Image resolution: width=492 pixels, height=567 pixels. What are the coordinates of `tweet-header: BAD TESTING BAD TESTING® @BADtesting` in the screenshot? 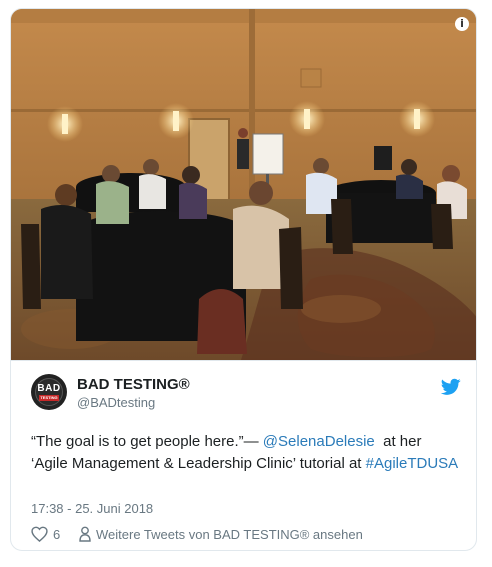 It's located at (246, 394).